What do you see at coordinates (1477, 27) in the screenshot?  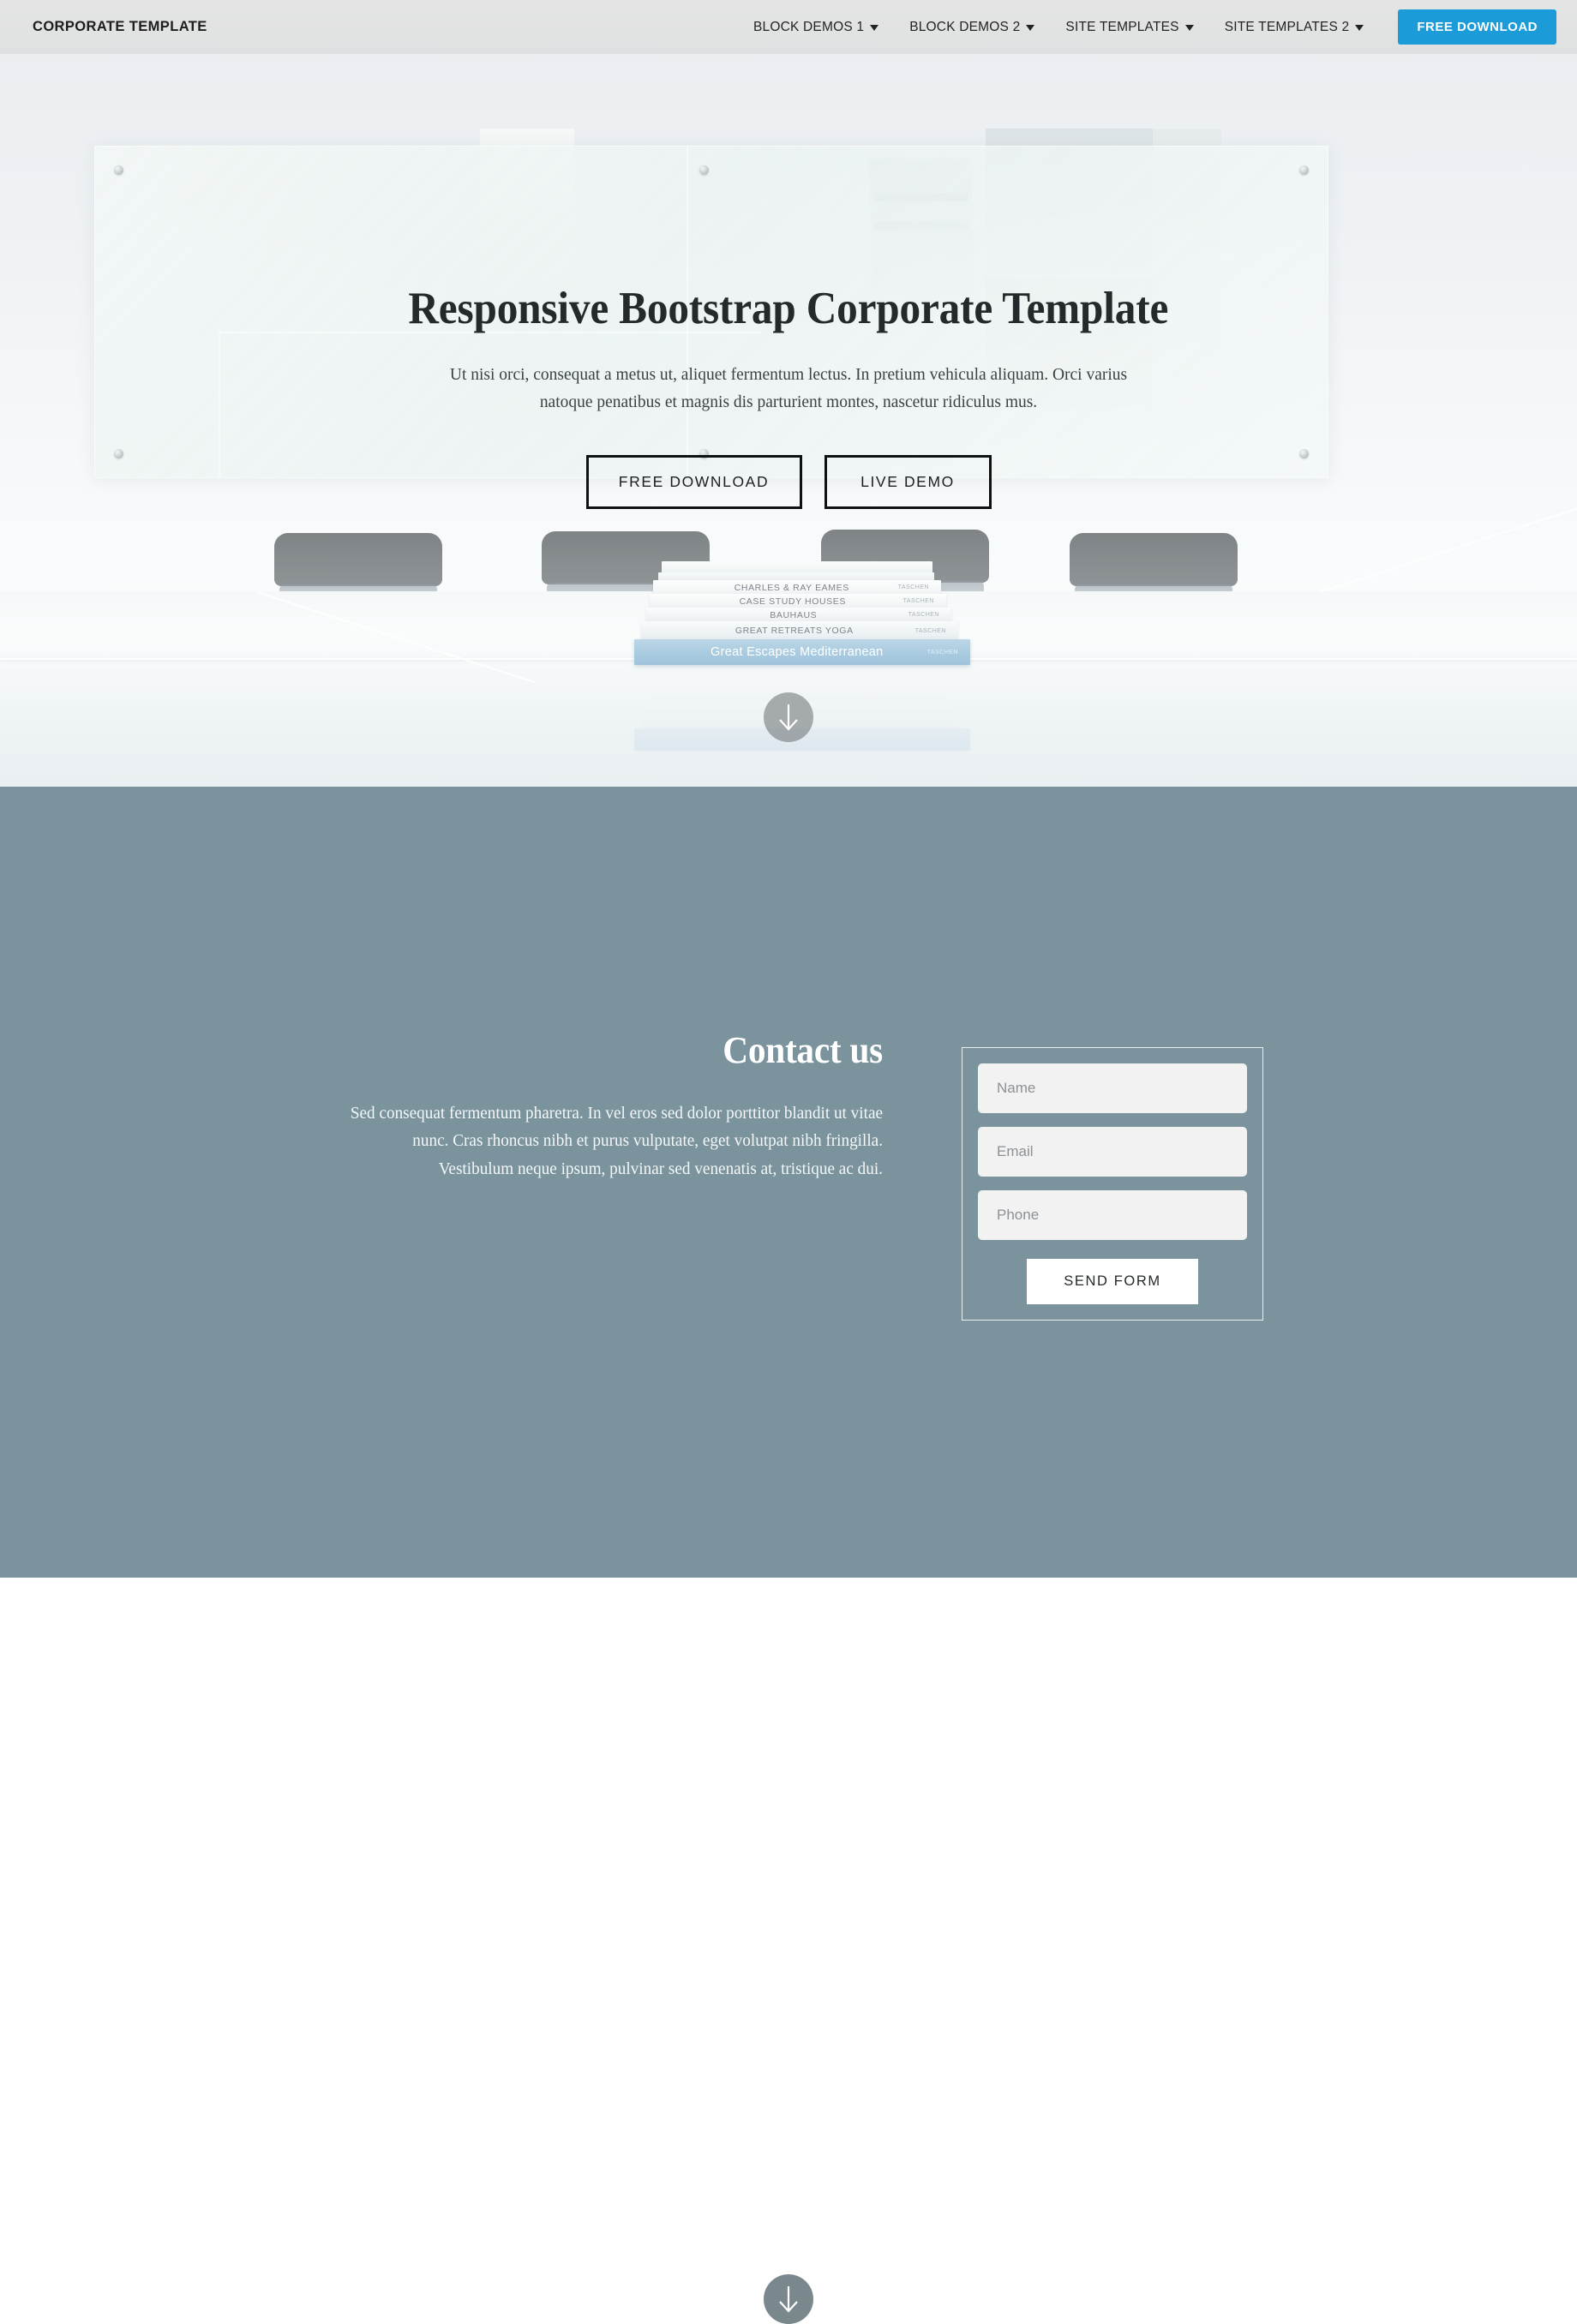 I see `navbar-free-download-button: FREE DOWNLOAD` at bounding box center [1477, 27].